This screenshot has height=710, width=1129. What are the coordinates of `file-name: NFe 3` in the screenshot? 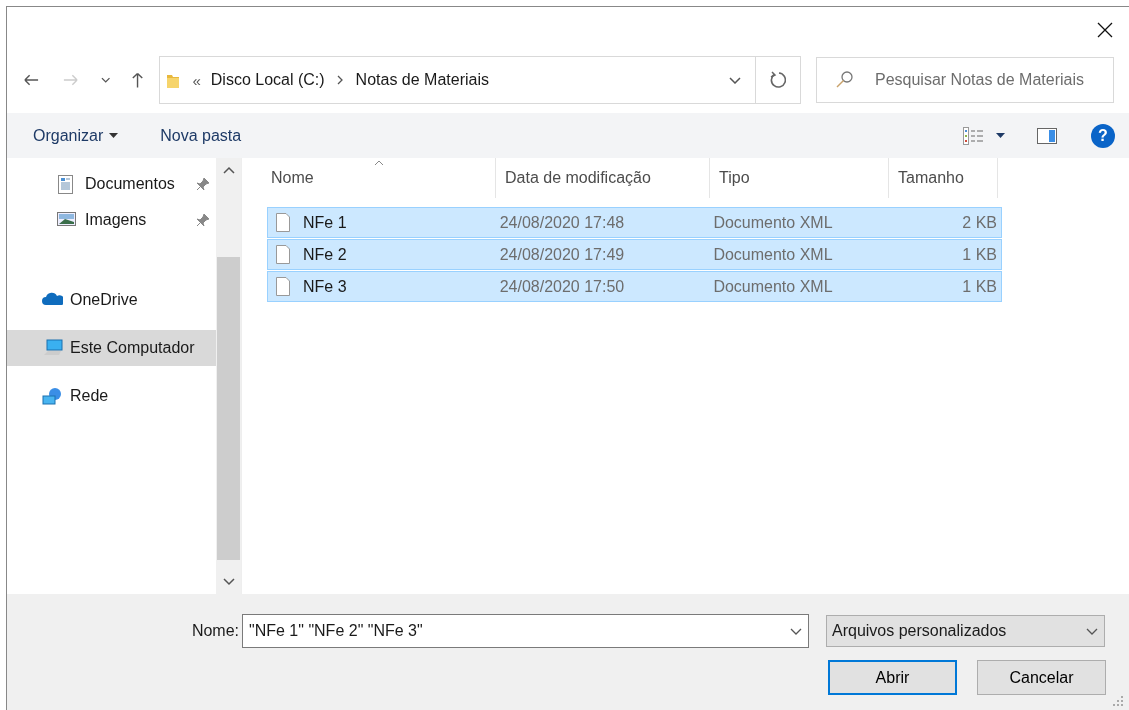 It's located at (325, 286).